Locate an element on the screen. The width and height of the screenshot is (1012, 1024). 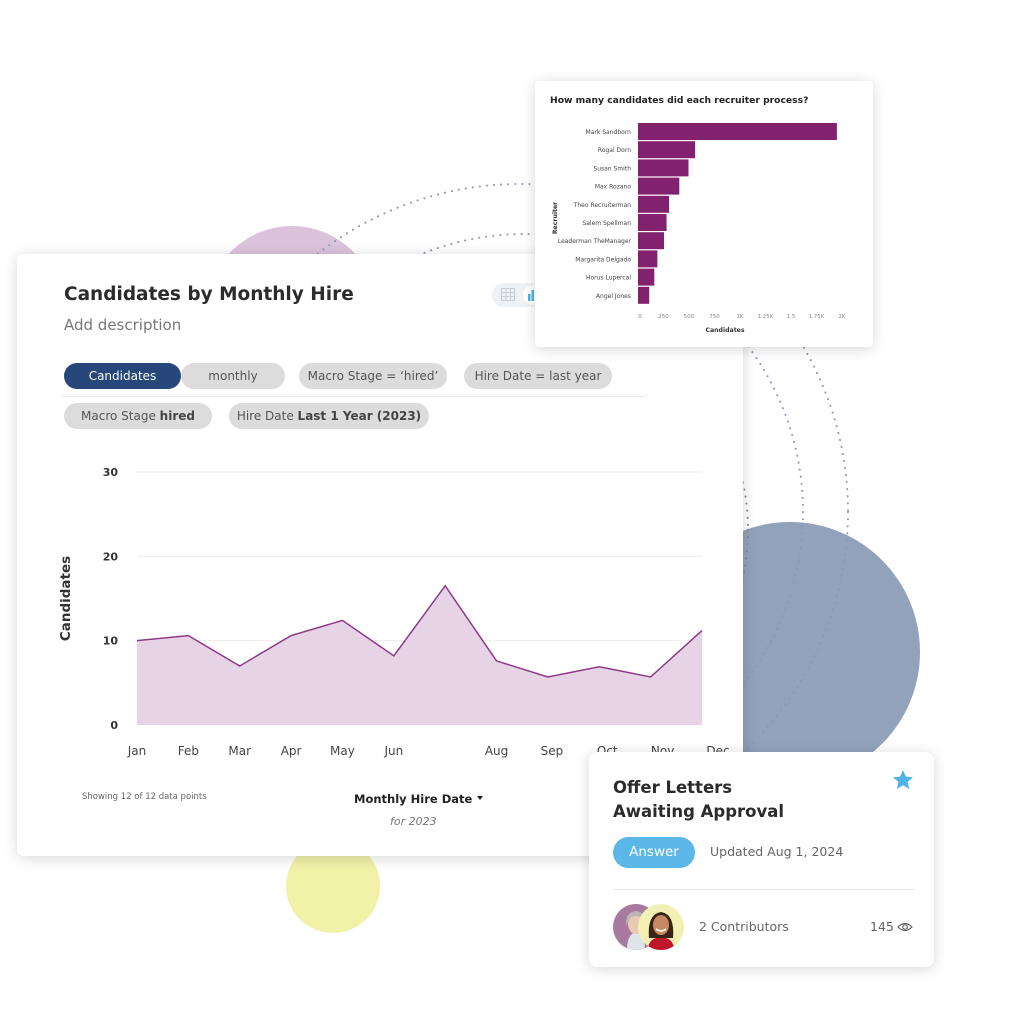
y-axis-title: Recruiter is located at coordinates (555, 217).